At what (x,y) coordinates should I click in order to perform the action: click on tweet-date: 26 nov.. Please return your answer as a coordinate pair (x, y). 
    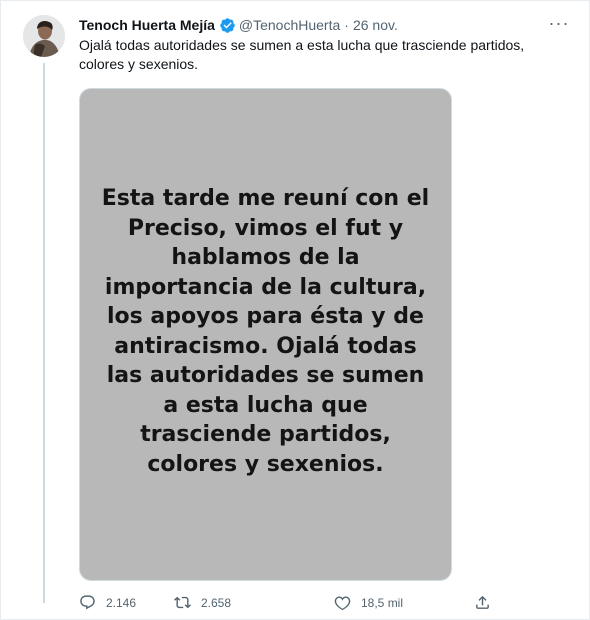
    Looking at the image, I should click on (375, 25).